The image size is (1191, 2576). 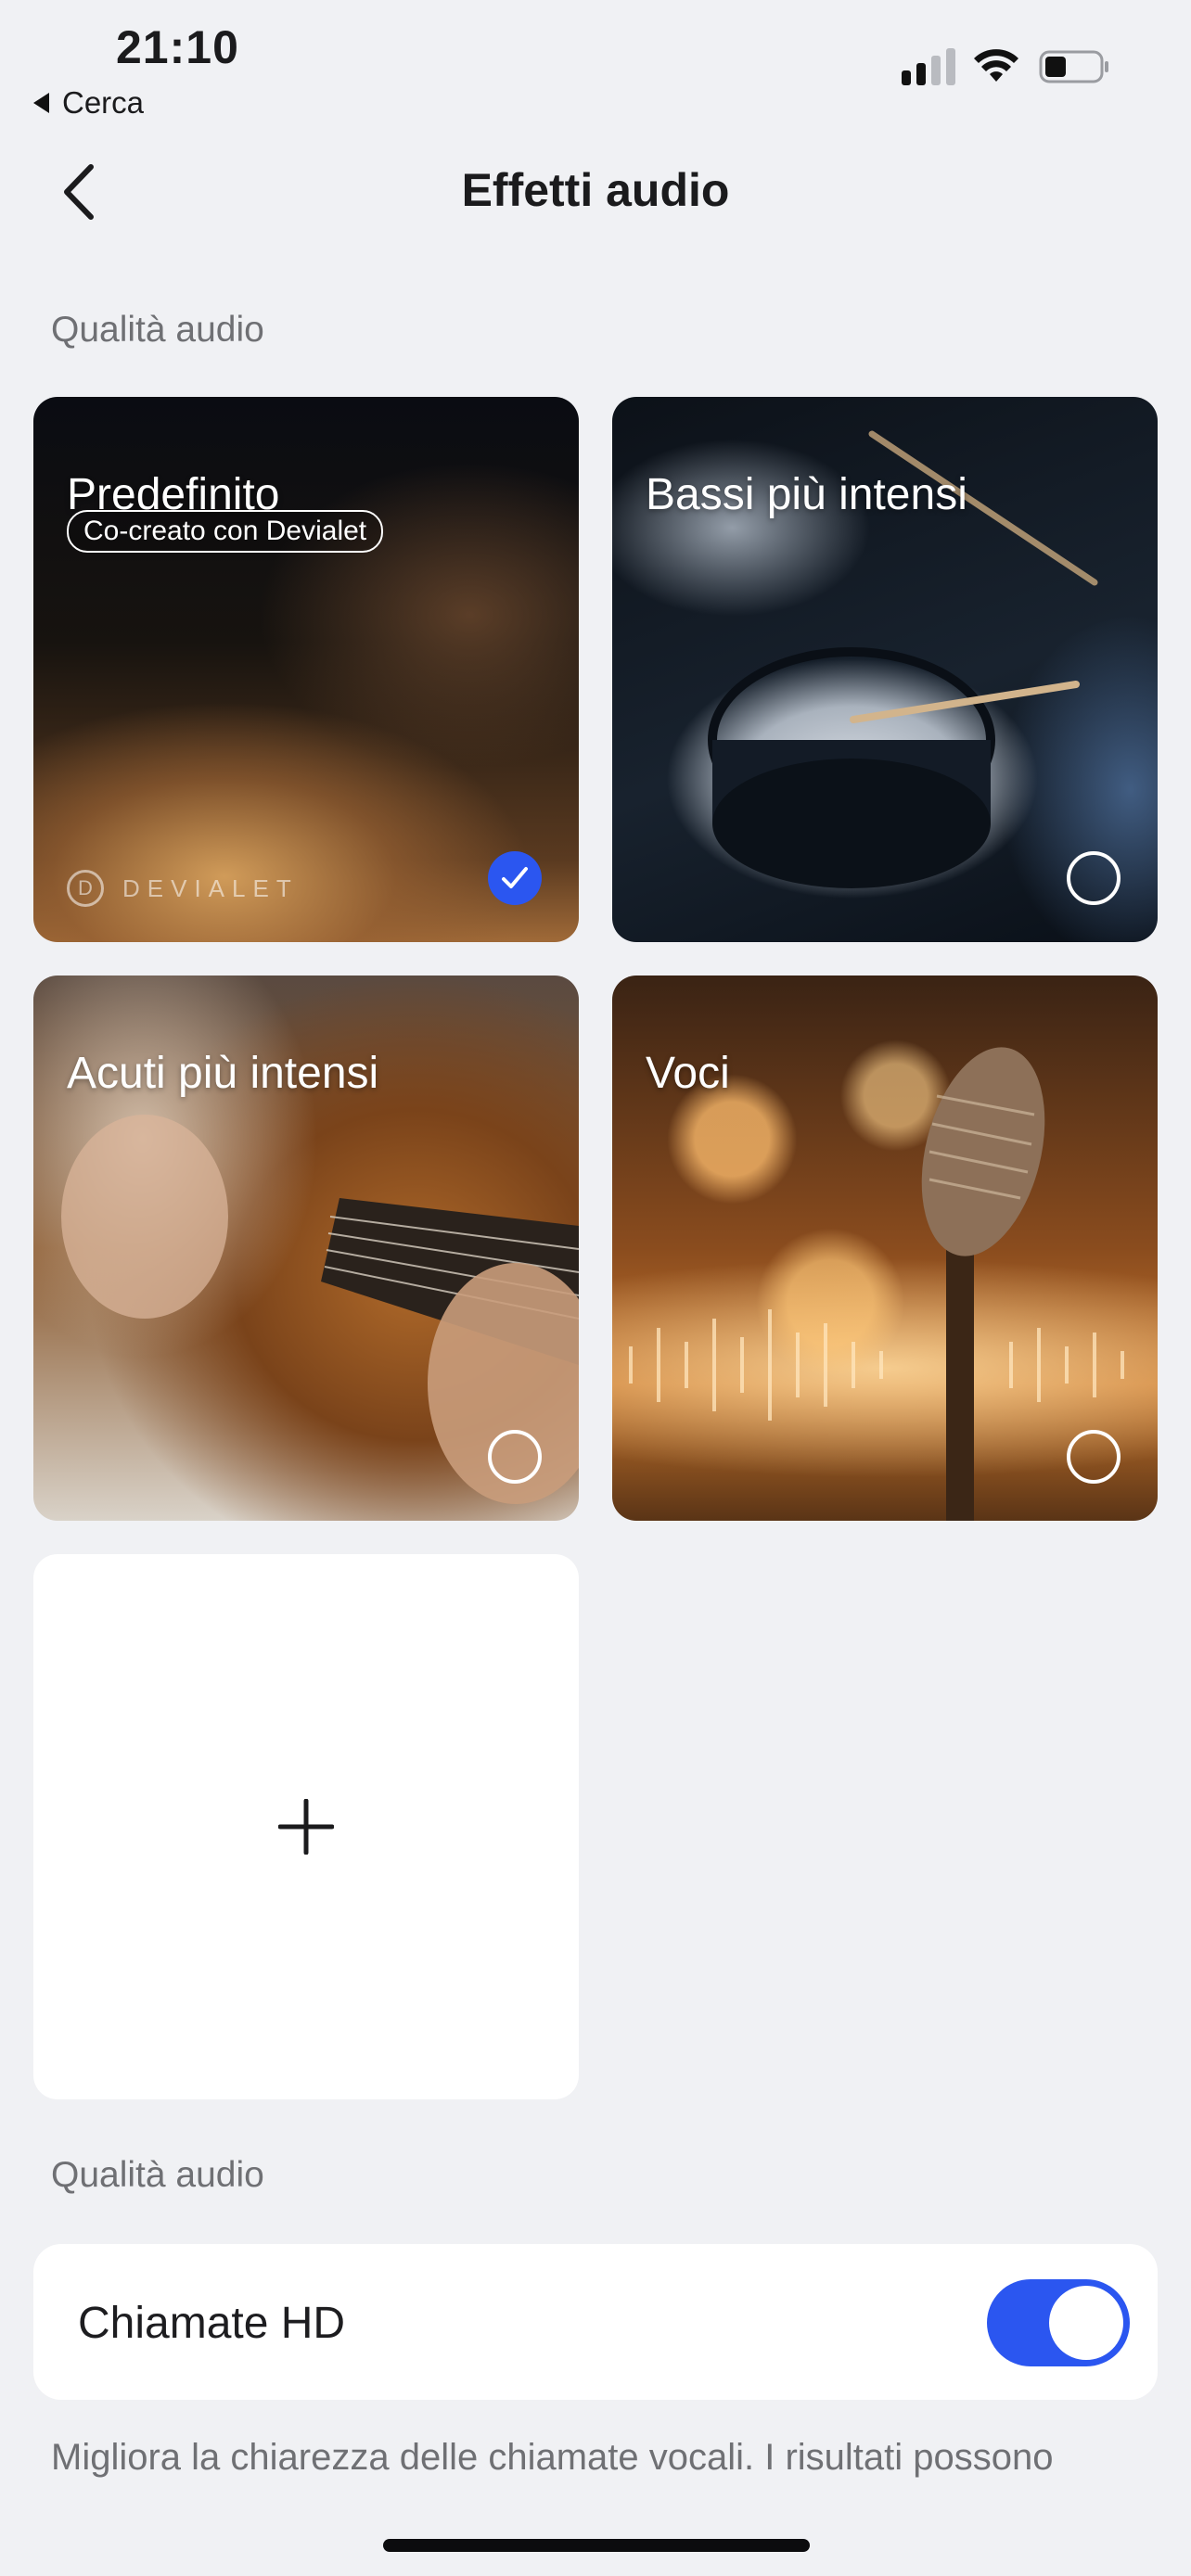 I want to click on status-time: 21:10, so click(x=177, y=47).